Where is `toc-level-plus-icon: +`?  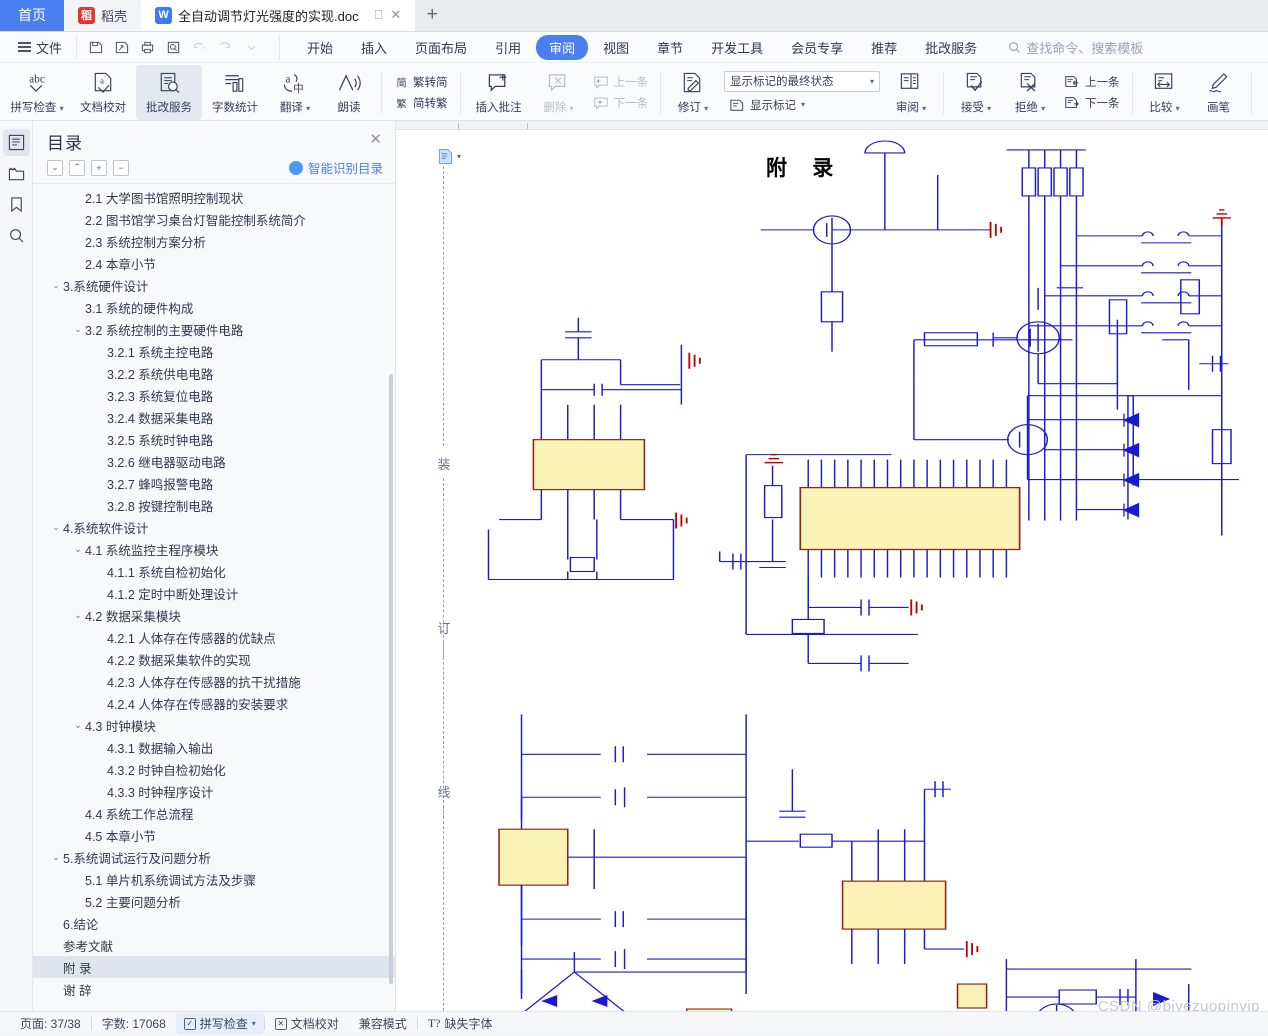 toc-level-plus-icon: + is located at coordinates (99, 167).